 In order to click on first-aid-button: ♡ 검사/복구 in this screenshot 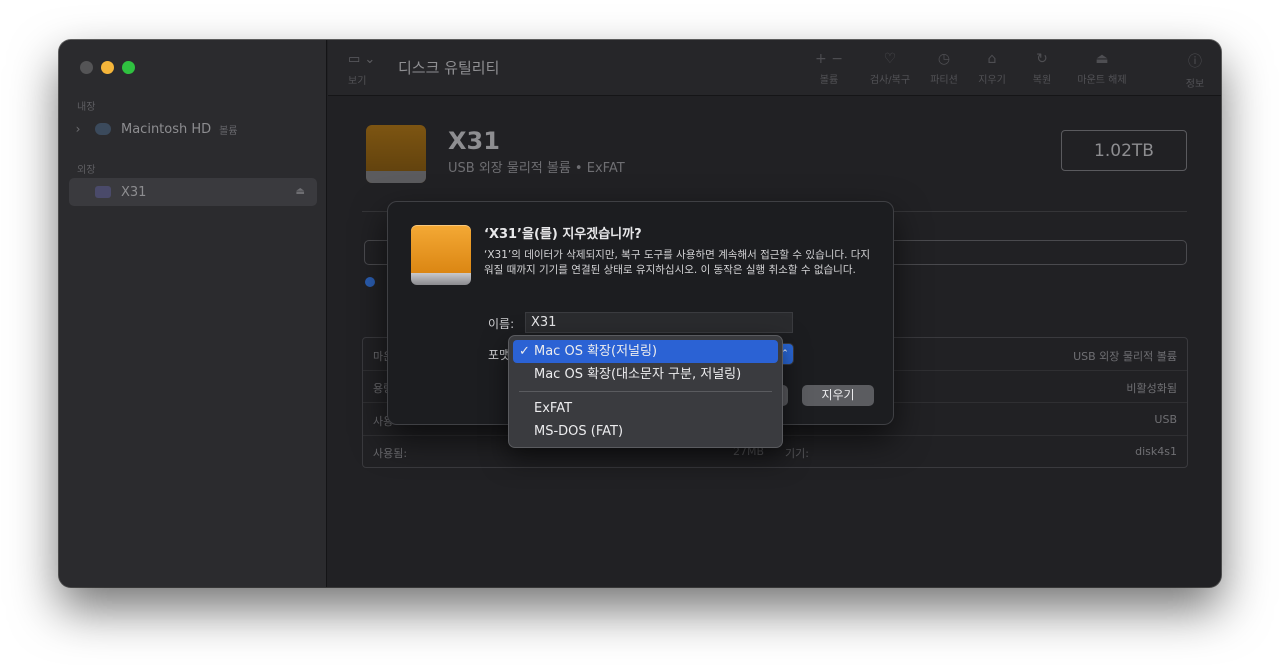, I will do `click(890, 68)`.